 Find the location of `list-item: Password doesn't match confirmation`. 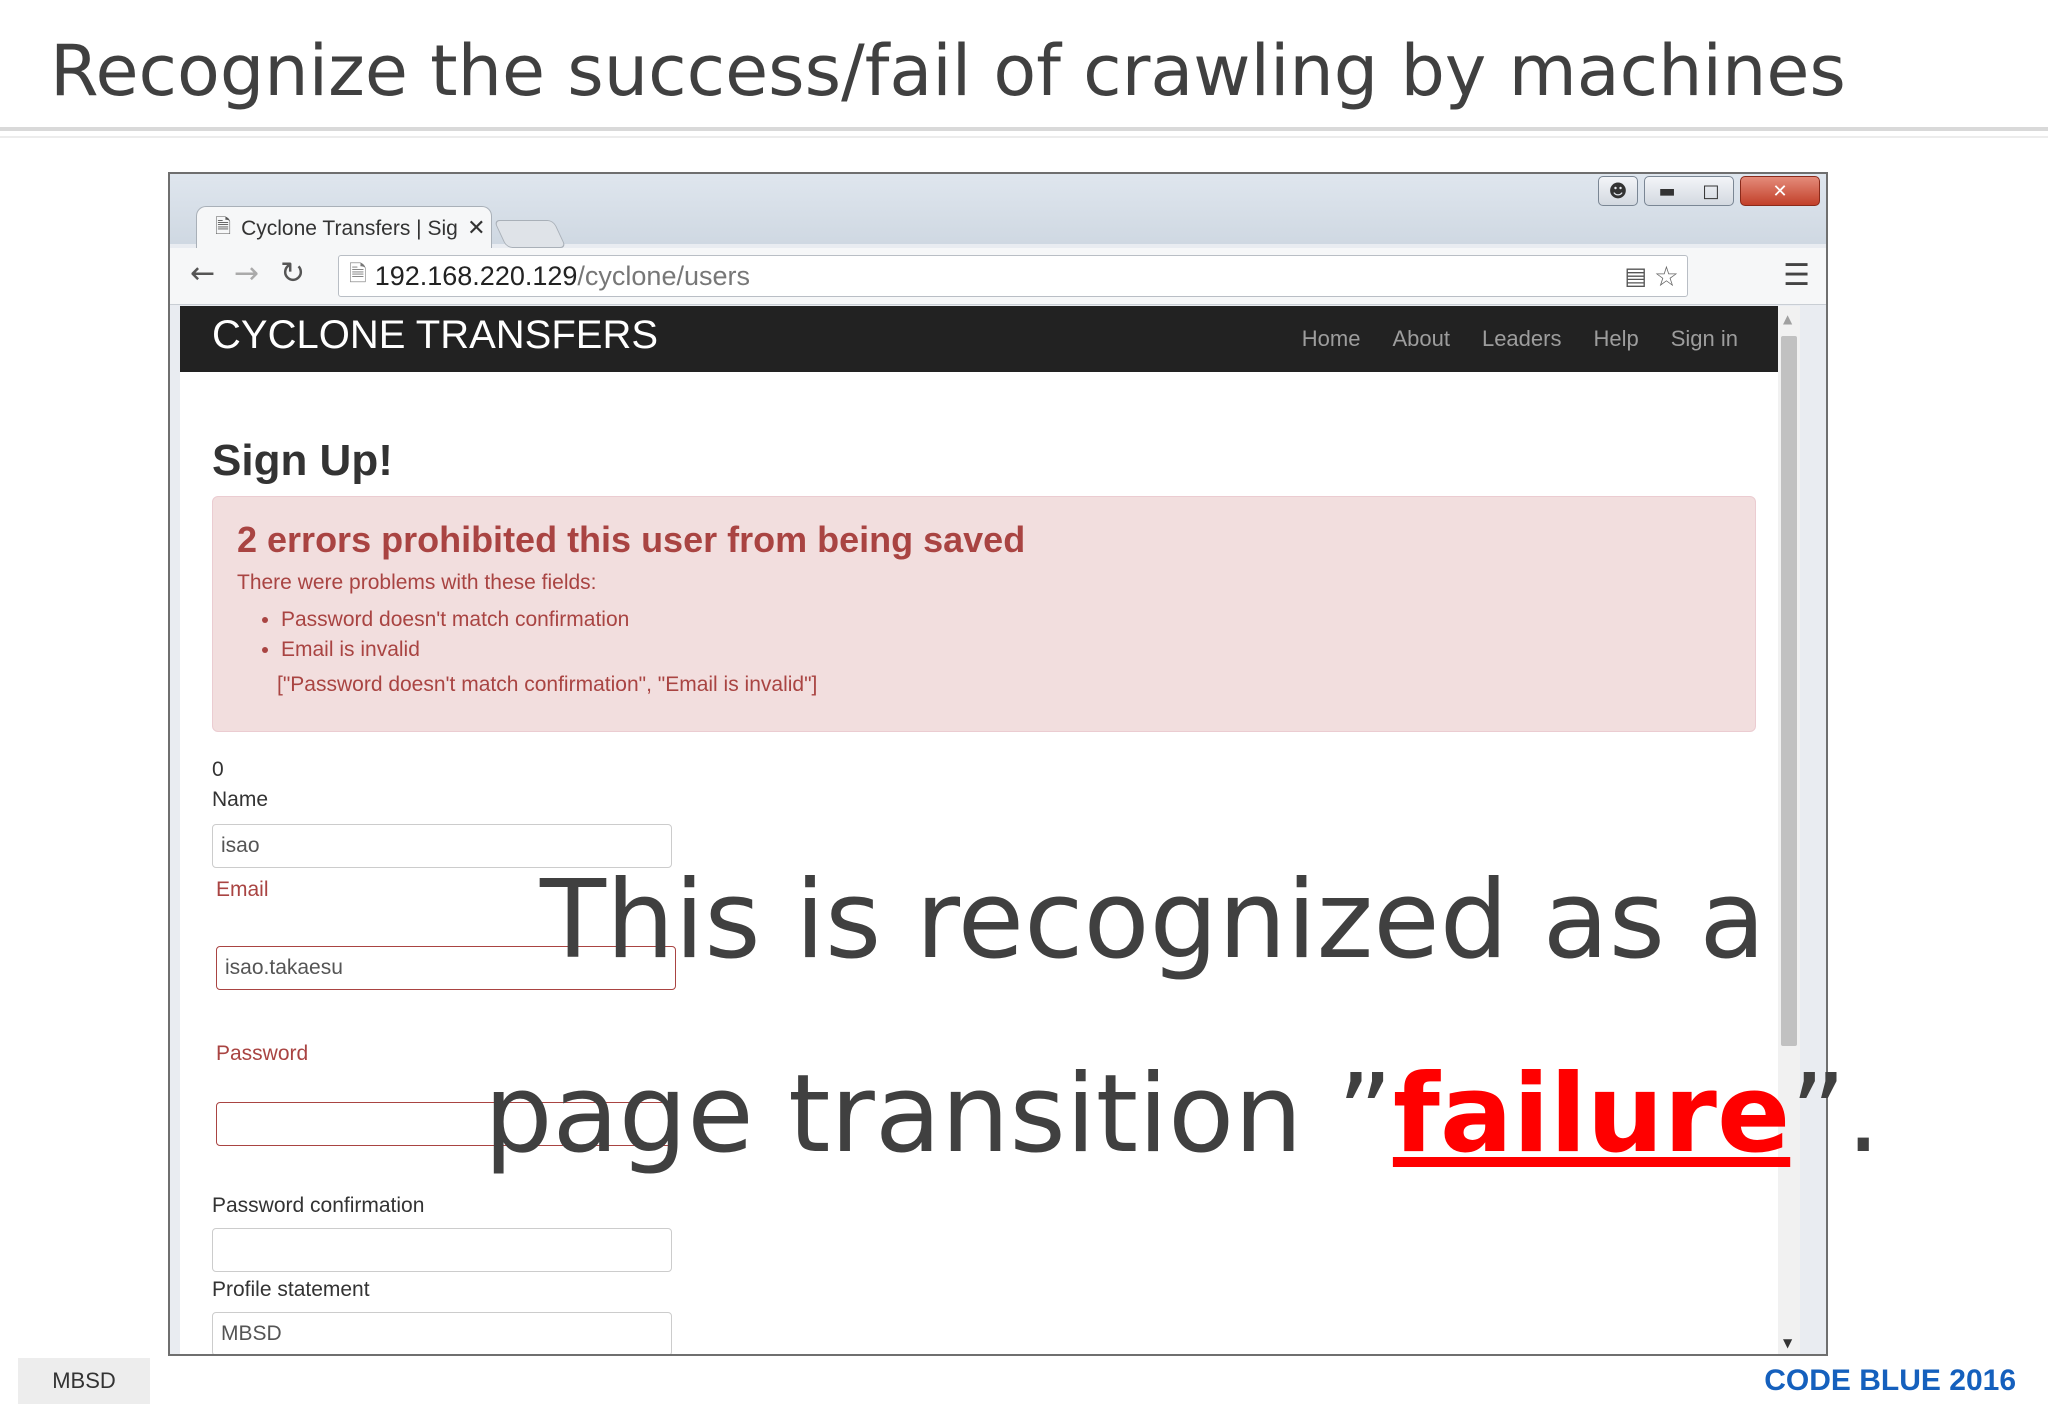

list-item: Password doesn't match confirmation is located at coordinates (455, 620).